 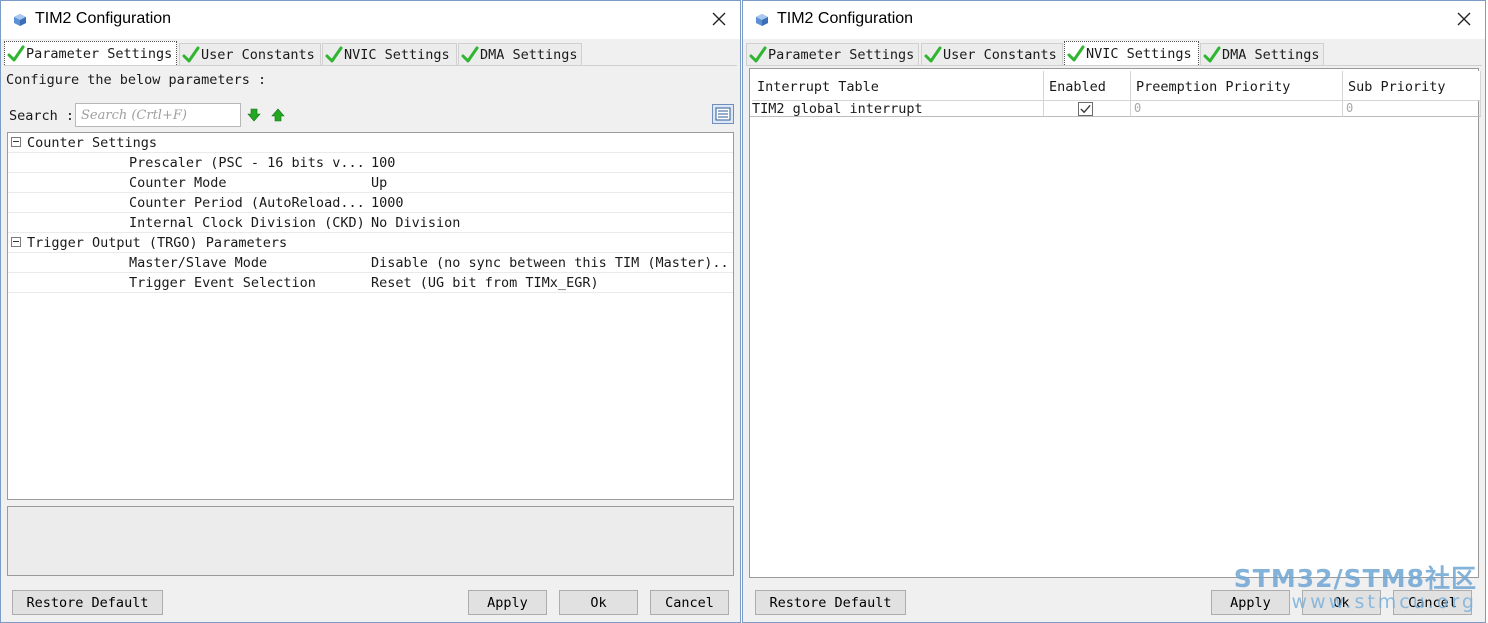 What do you see at coordinates (1412, 109) in the screenshot?
I see `sub-priority-cell: 0` at bounding box center [1412, 109].